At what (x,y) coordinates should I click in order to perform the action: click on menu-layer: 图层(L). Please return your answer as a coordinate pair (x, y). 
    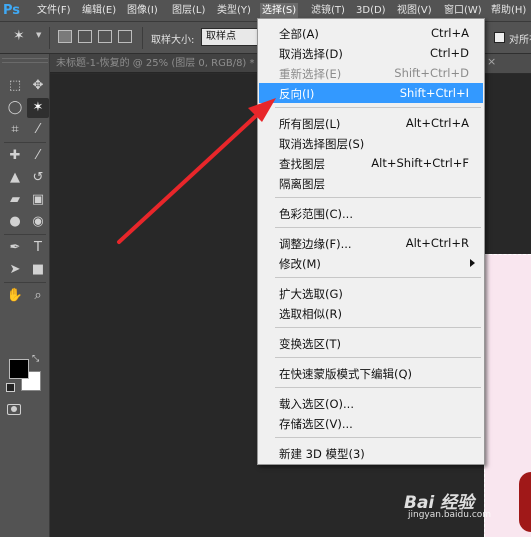
    Looking at the image, I should click on (188, 11).